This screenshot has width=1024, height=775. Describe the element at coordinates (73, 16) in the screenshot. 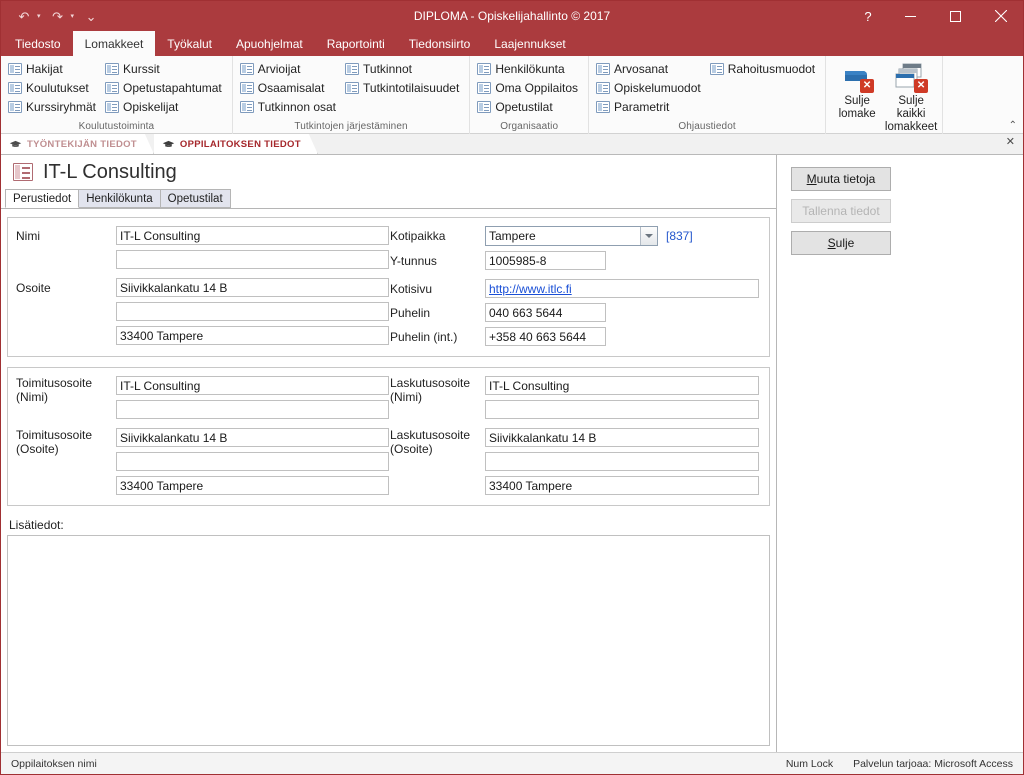

I see `redo-dropdown-icon: ▾` at that location.